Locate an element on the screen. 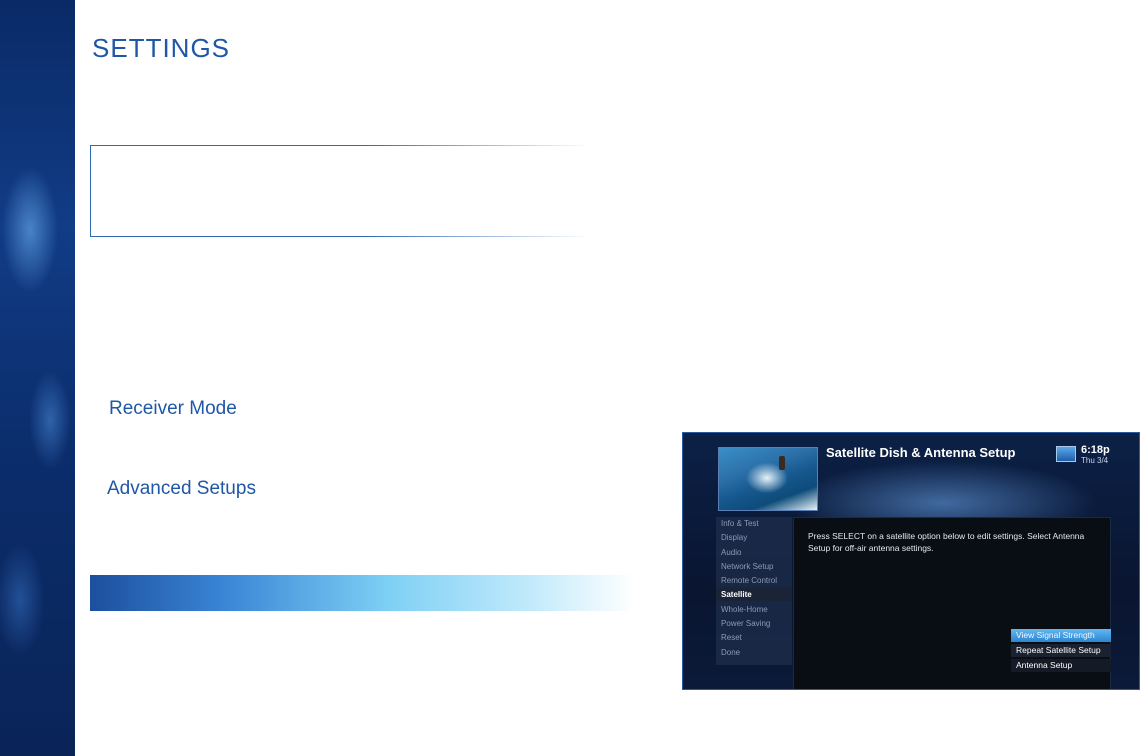 The height and width of the screenshot is (756, 1142). receiver-mode-link: Receiver Mode is located at coordinates (173, 409).